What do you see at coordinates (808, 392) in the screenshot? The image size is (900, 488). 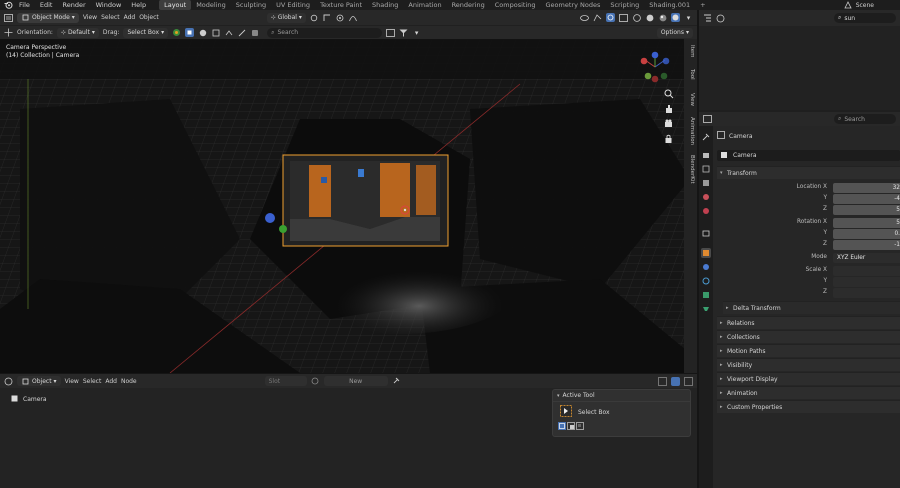 I see `animation-section-header: ▸ Animation` at bounding box center [808, 392].